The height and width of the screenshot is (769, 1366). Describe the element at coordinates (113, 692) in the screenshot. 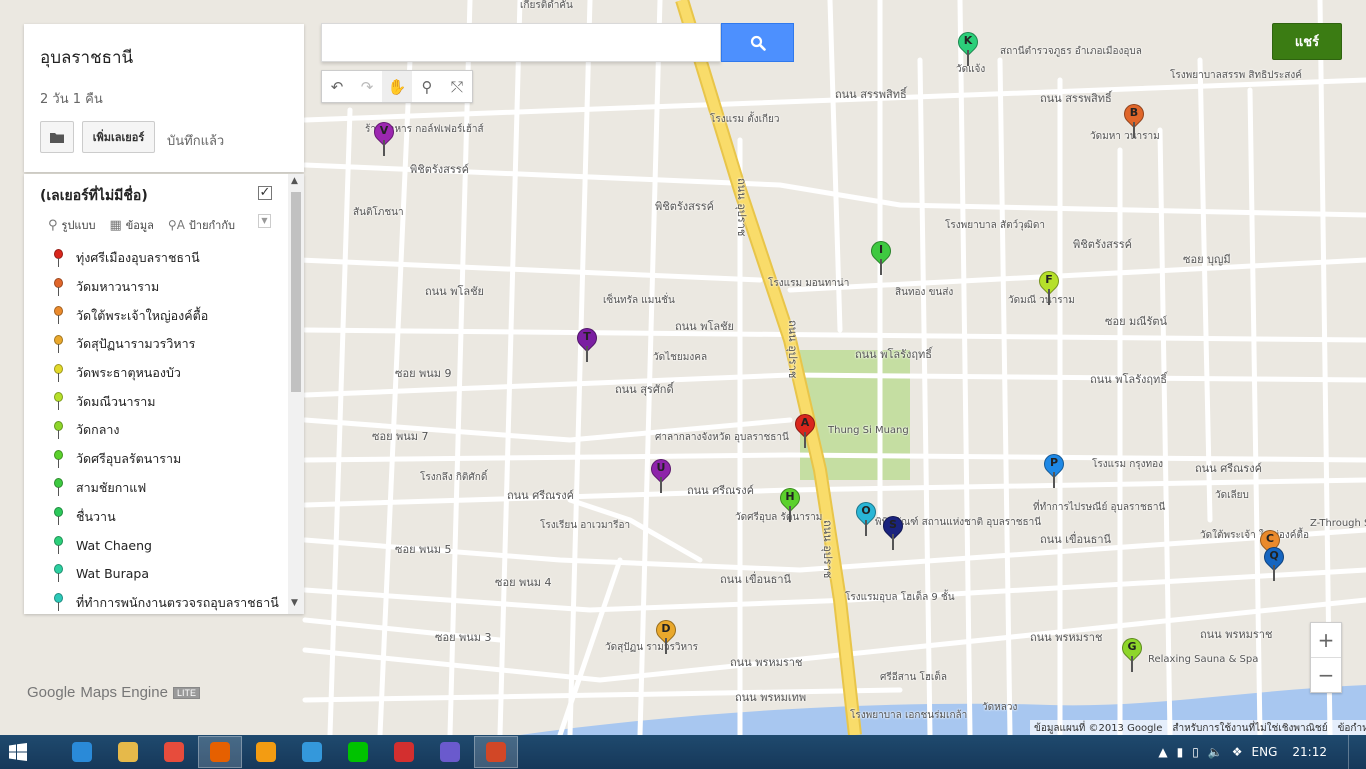

I see `maps-engine-logo: Google Maps Engine LITE` at that location.